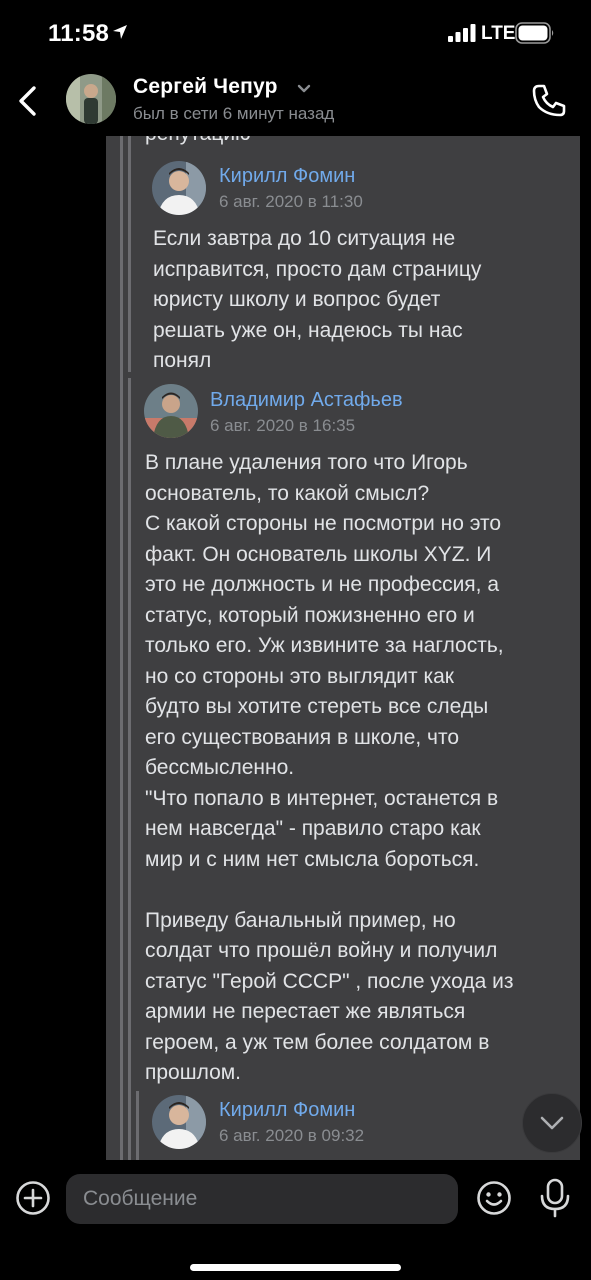  I want to click on message-composer, so click(295, 1220).